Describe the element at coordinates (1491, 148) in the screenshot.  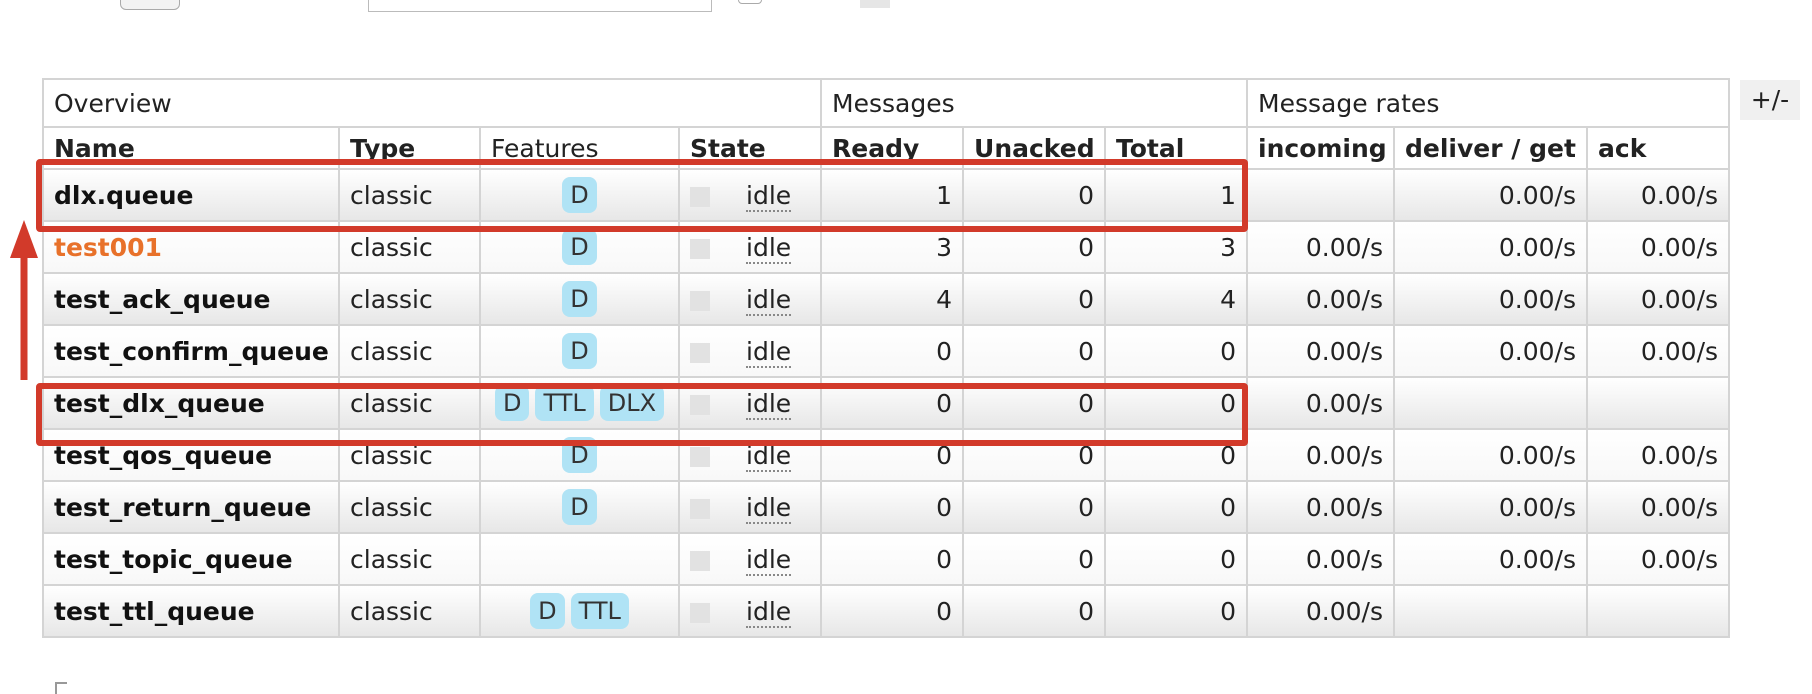
I see `column-header-deliver-get: deliver / get` at that location.